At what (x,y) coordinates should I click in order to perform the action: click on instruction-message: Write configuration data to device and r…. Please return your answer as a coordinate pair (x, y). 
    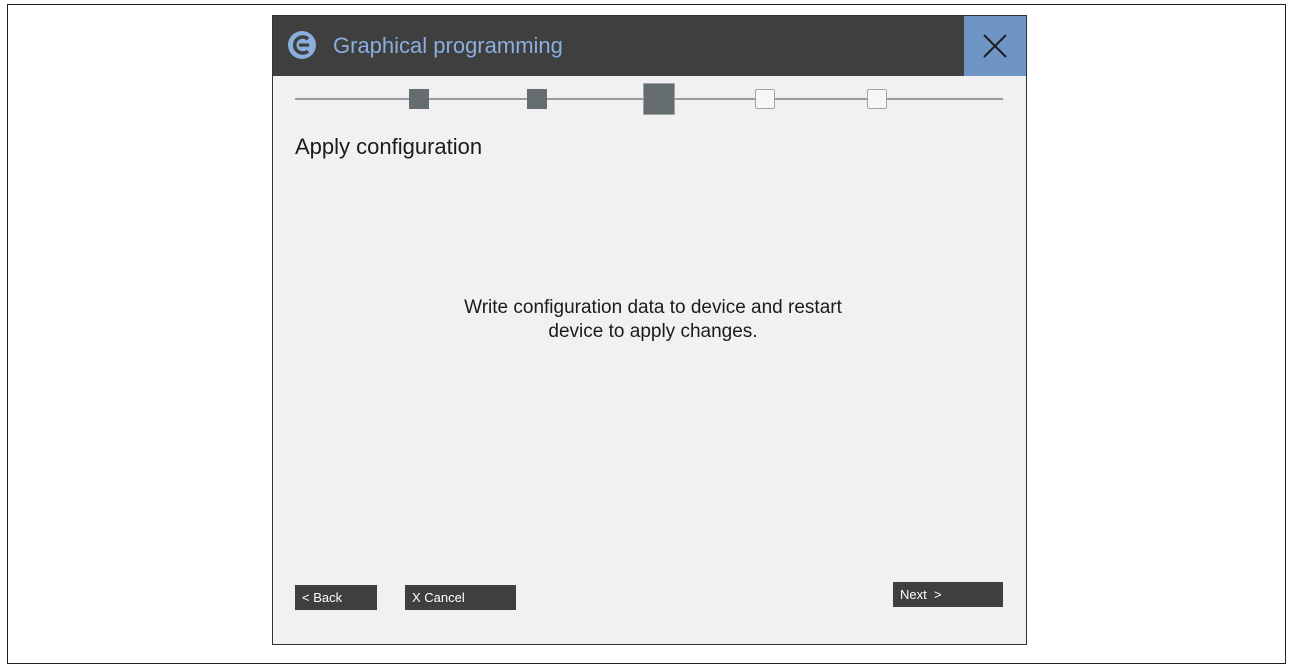
    Looking at the image, I should click on (653, 320).